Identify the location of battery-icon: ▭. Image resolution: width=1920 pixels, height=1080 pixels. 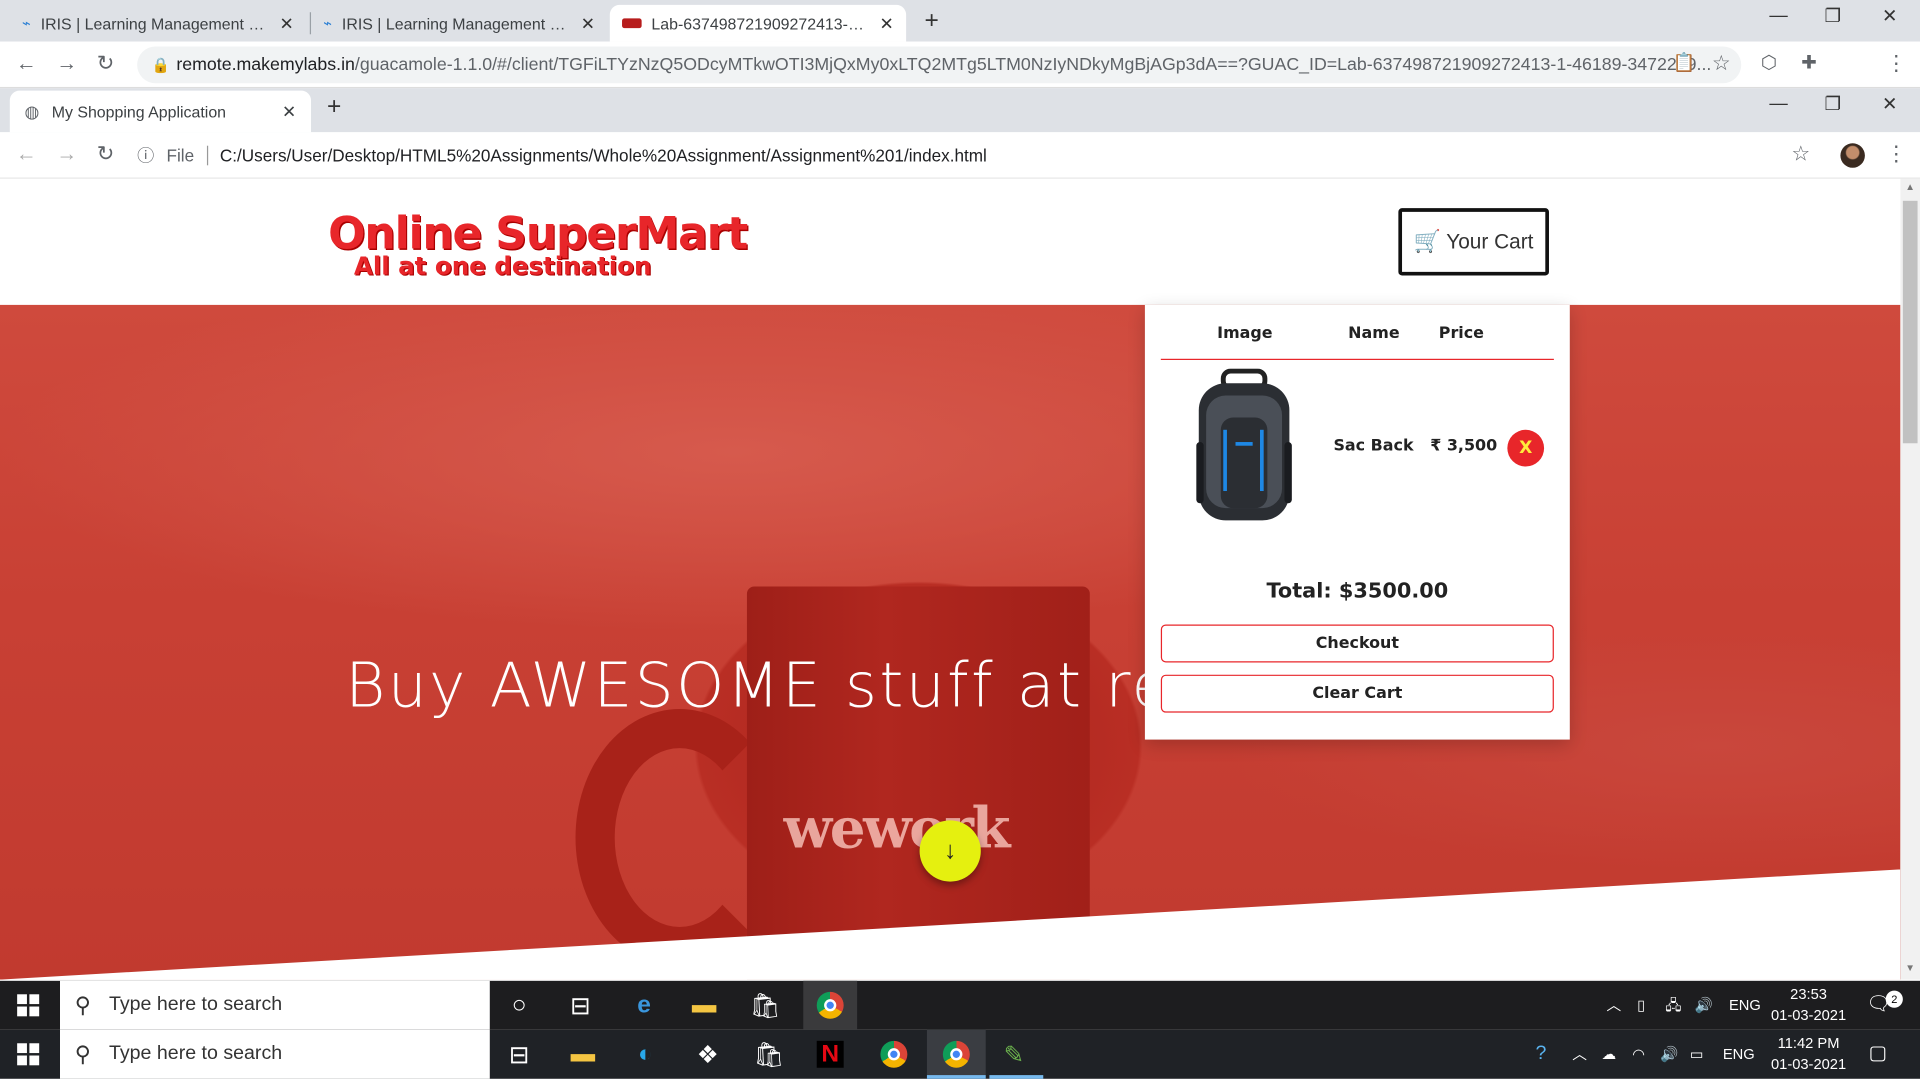
(1697, 1054).